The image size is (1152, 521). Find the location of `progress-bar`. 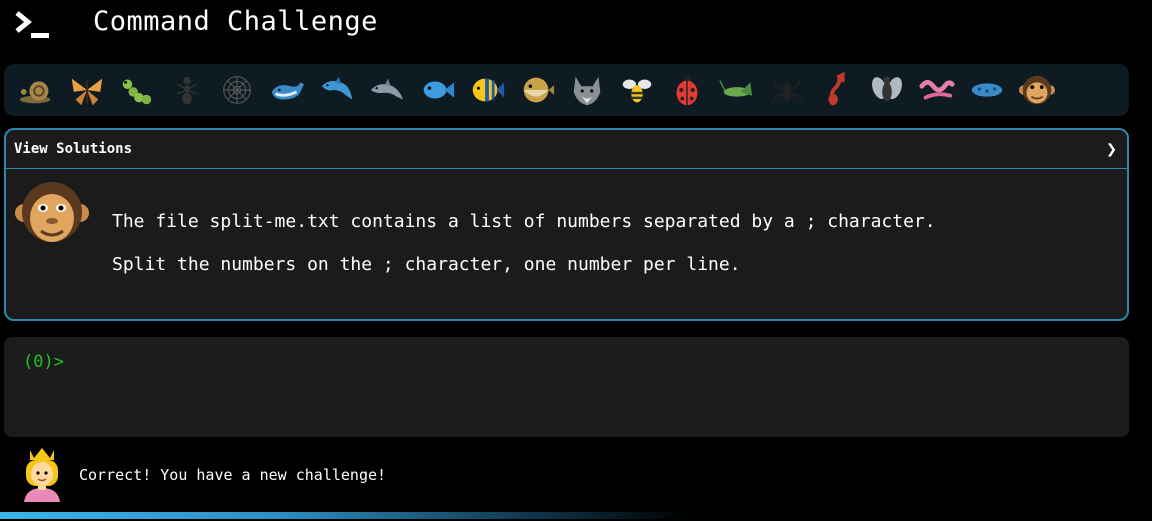

progress-bar is located at coordinates (576, 516).